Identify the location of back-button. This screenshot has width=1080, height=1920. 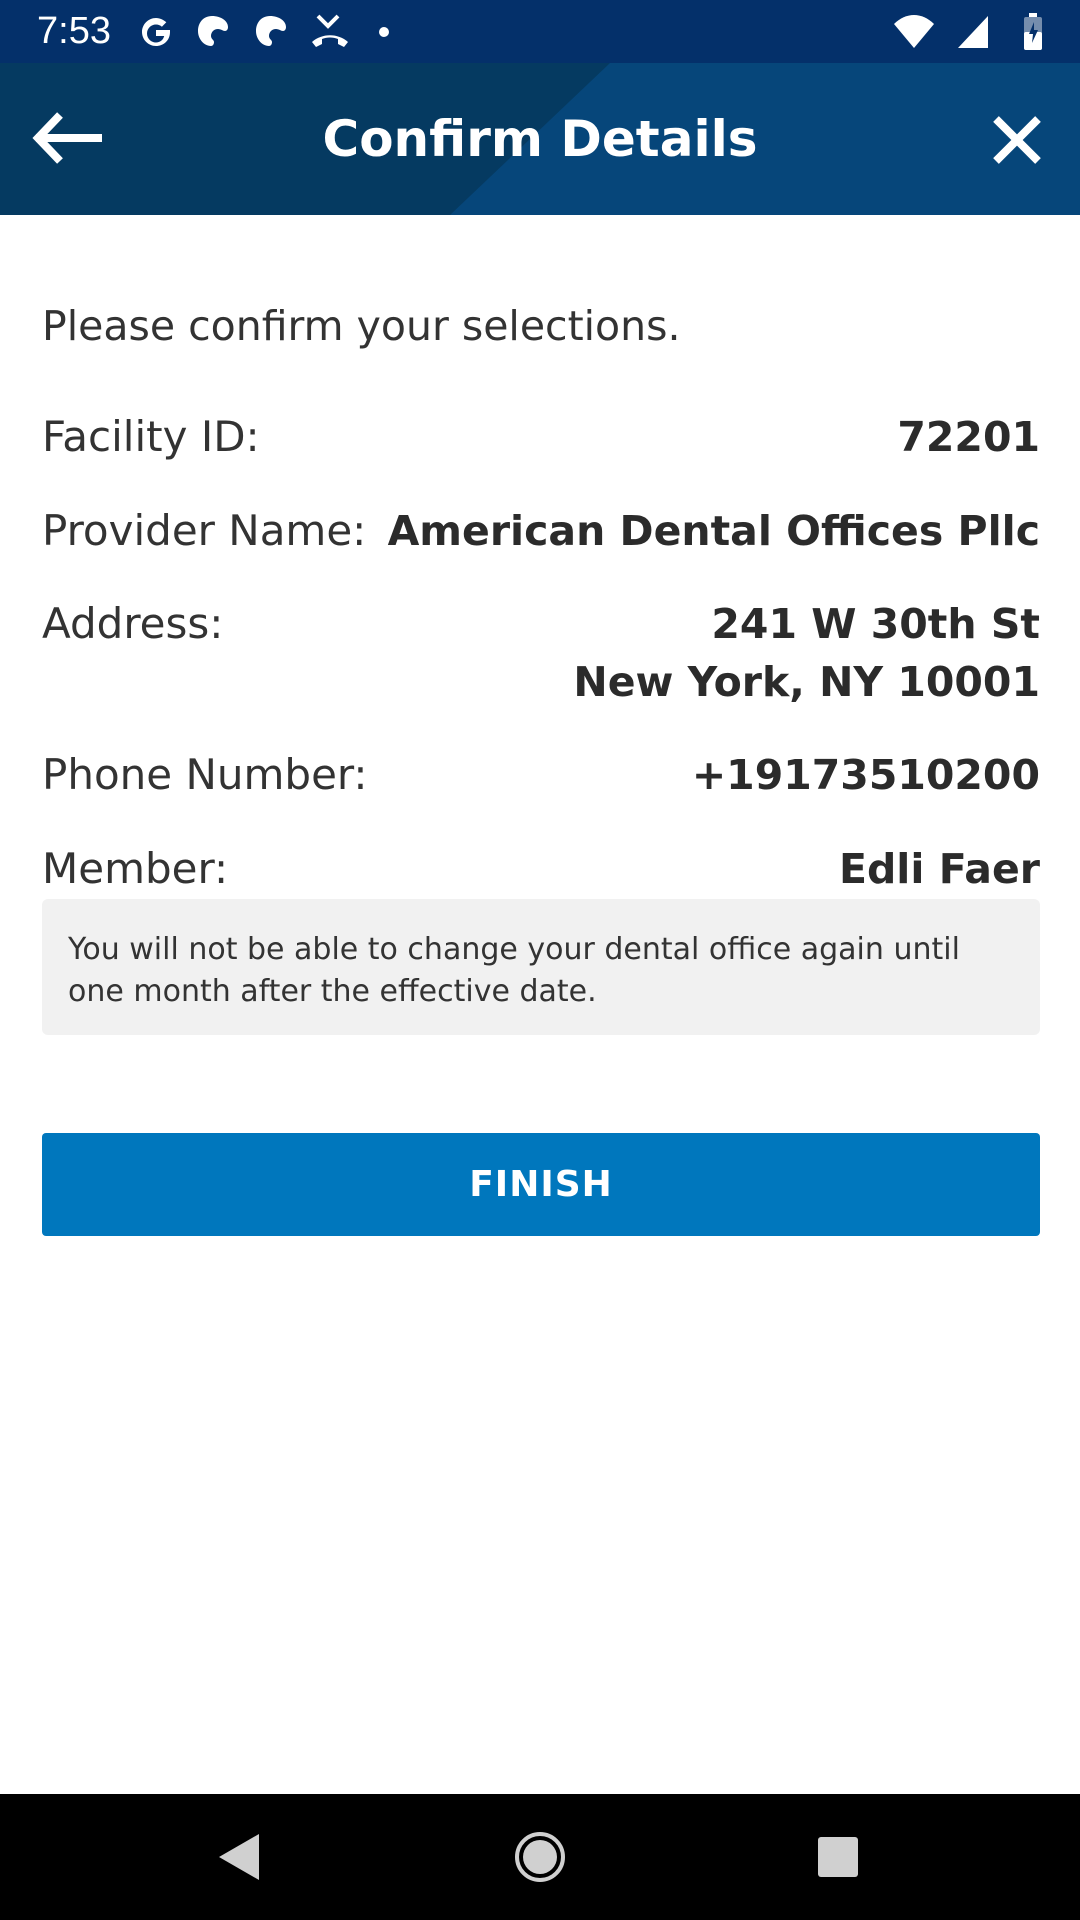
(70, 138).